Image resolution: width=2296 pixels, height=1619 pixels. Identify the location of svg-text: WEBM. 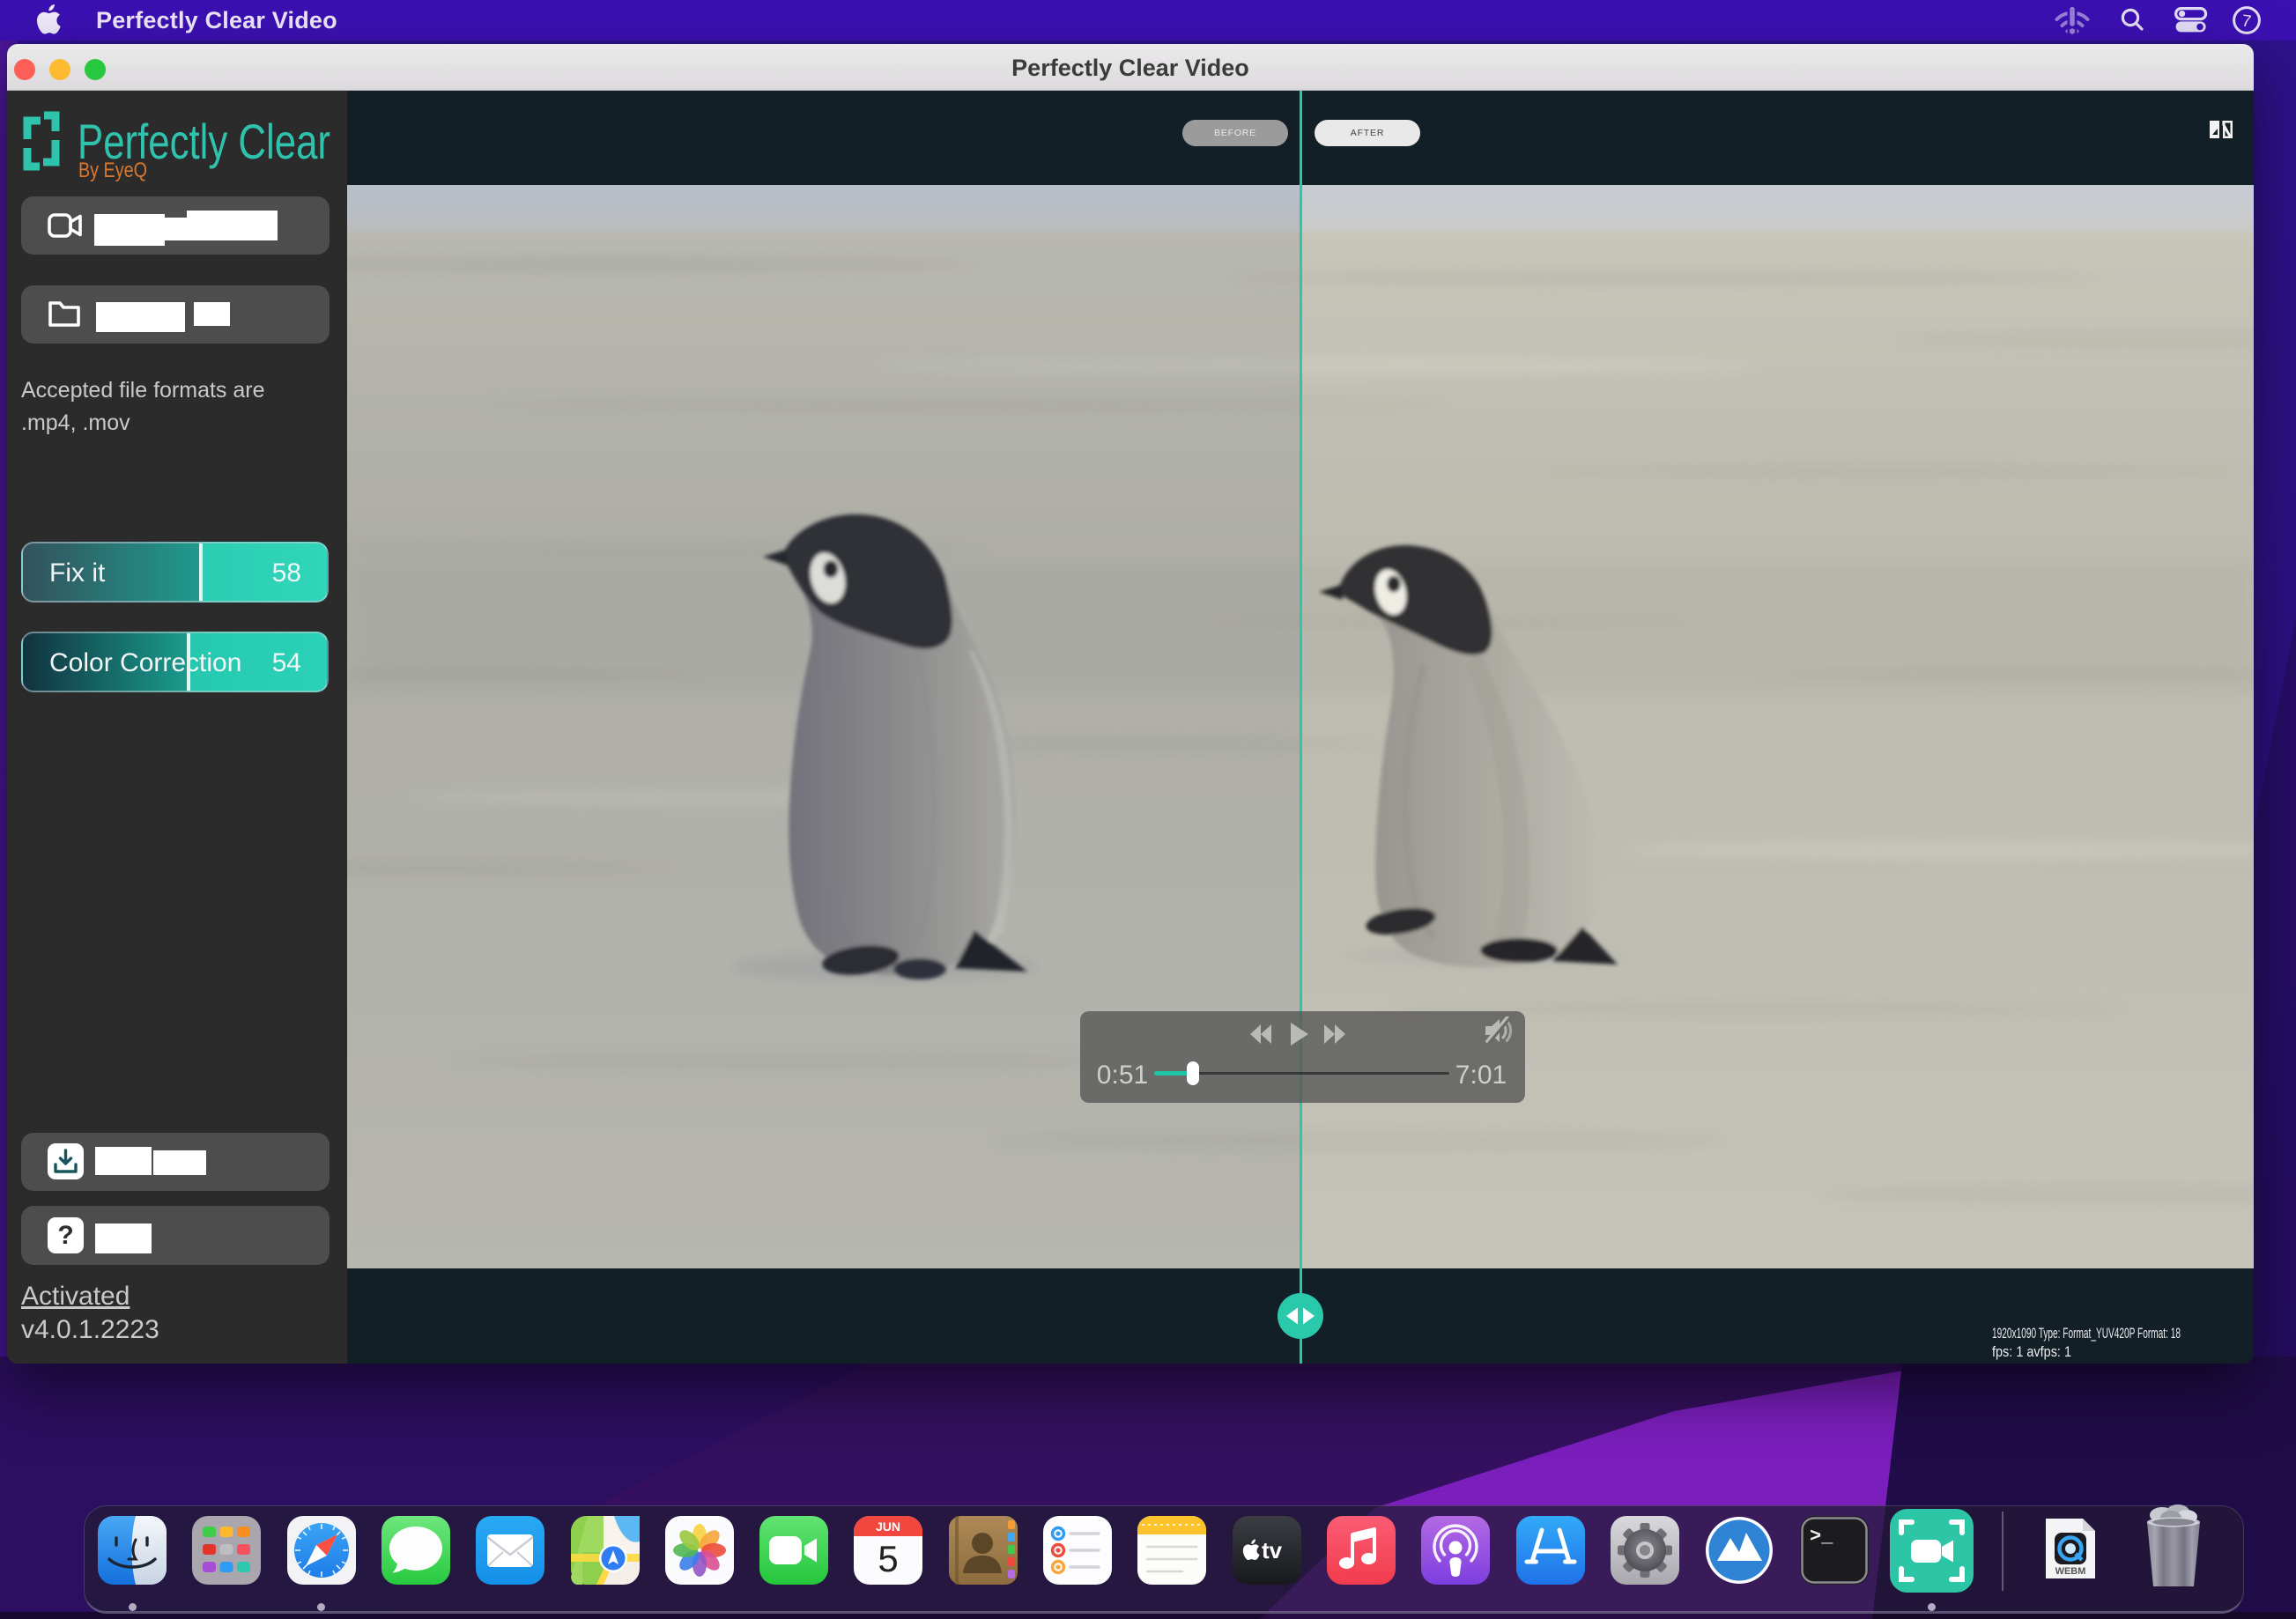
(2070, 1571).